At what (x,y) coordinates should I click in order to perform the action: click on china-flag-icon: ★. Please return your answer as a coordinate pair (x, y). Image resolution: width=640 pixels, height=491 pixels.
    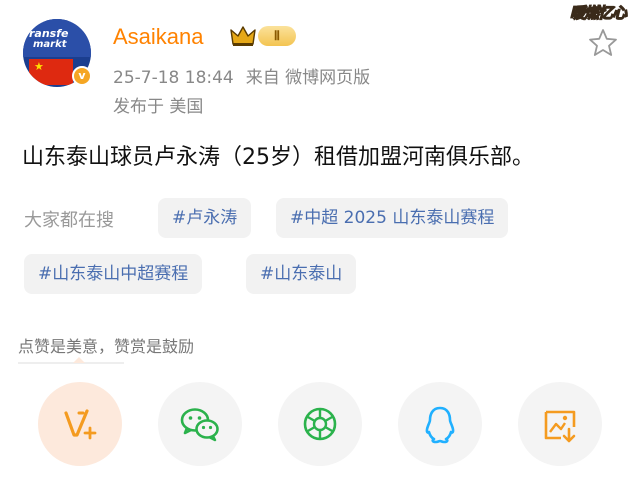
    Looking at the image, I should click on (51, 72).